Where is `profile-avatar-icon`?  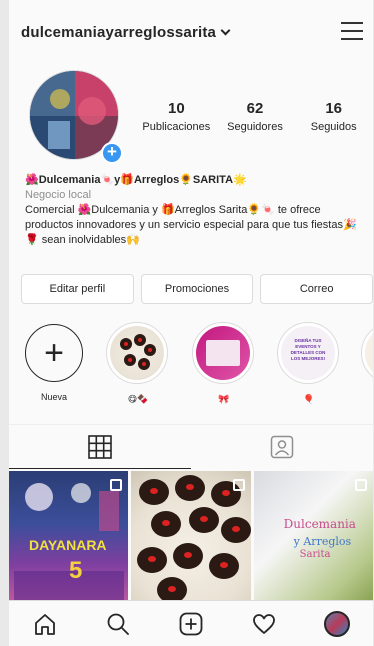
profile-avatar-icon is located at coordinates (336, 623).